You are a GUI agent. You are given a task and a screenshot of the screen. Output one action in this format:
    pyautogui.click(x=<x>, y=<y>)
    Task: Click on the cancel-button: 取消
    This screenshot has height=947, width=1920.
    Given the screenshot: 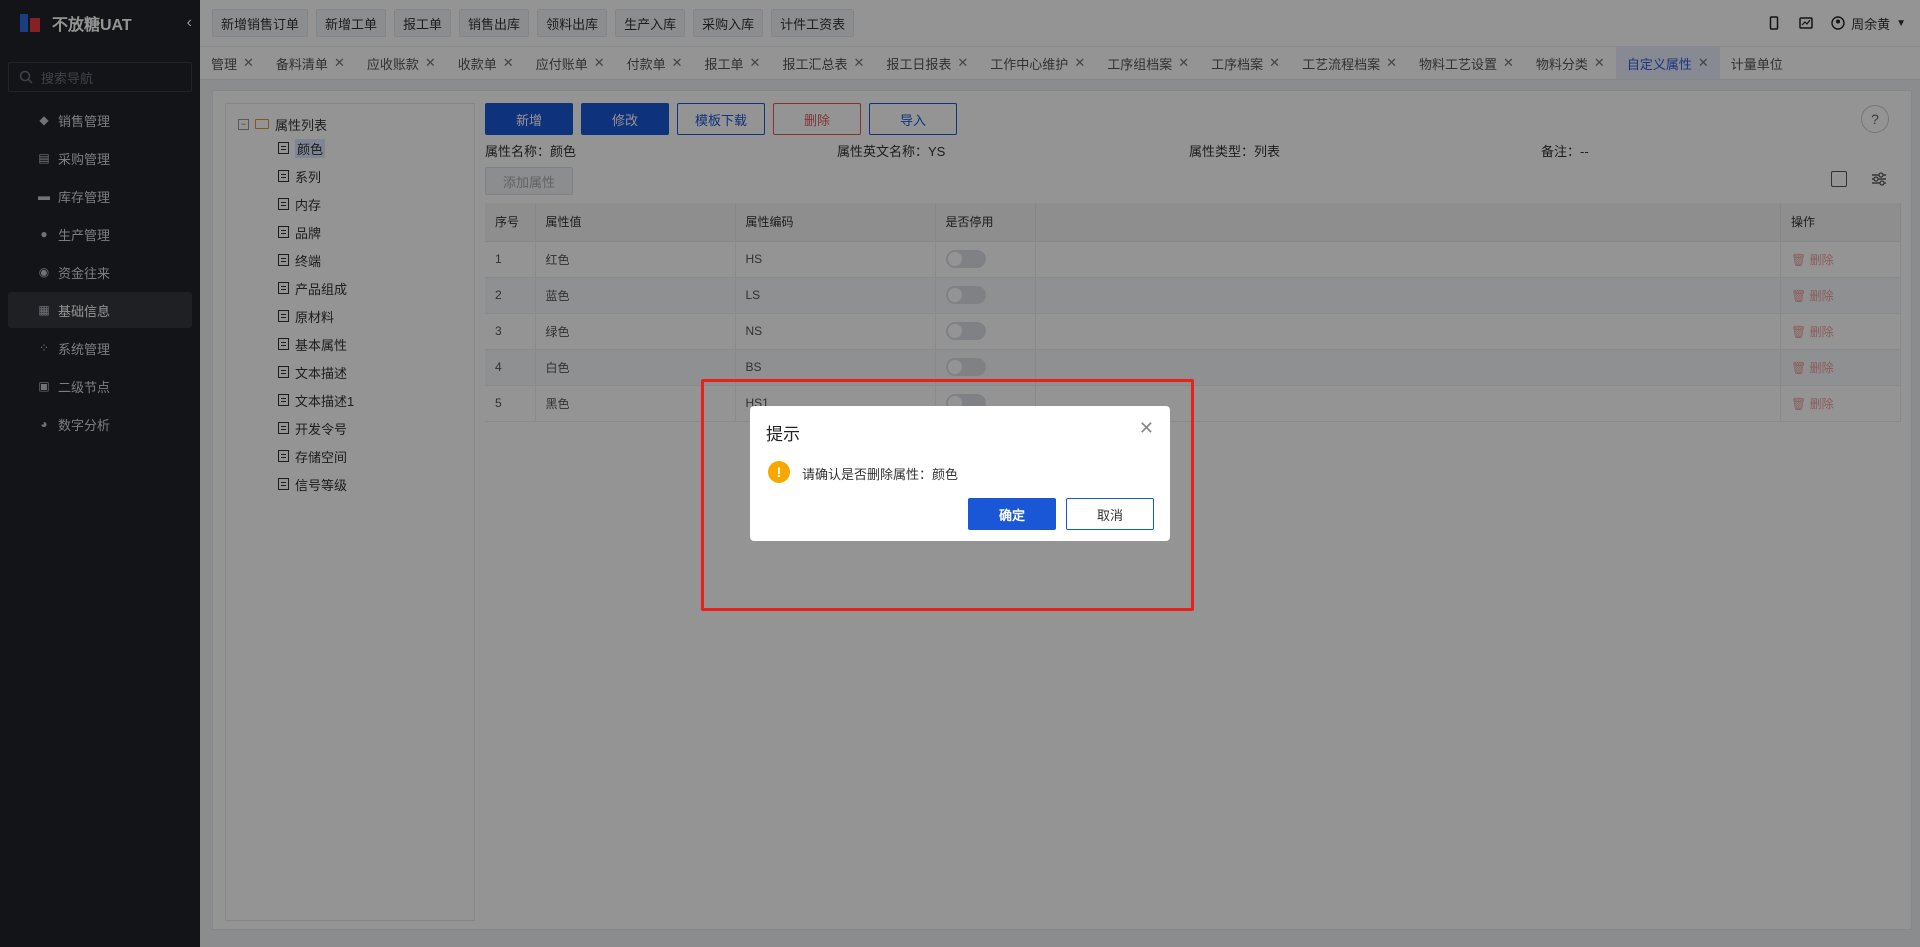 What is the action you would take?
    pyautogui.click(x=1110, y=514)
    